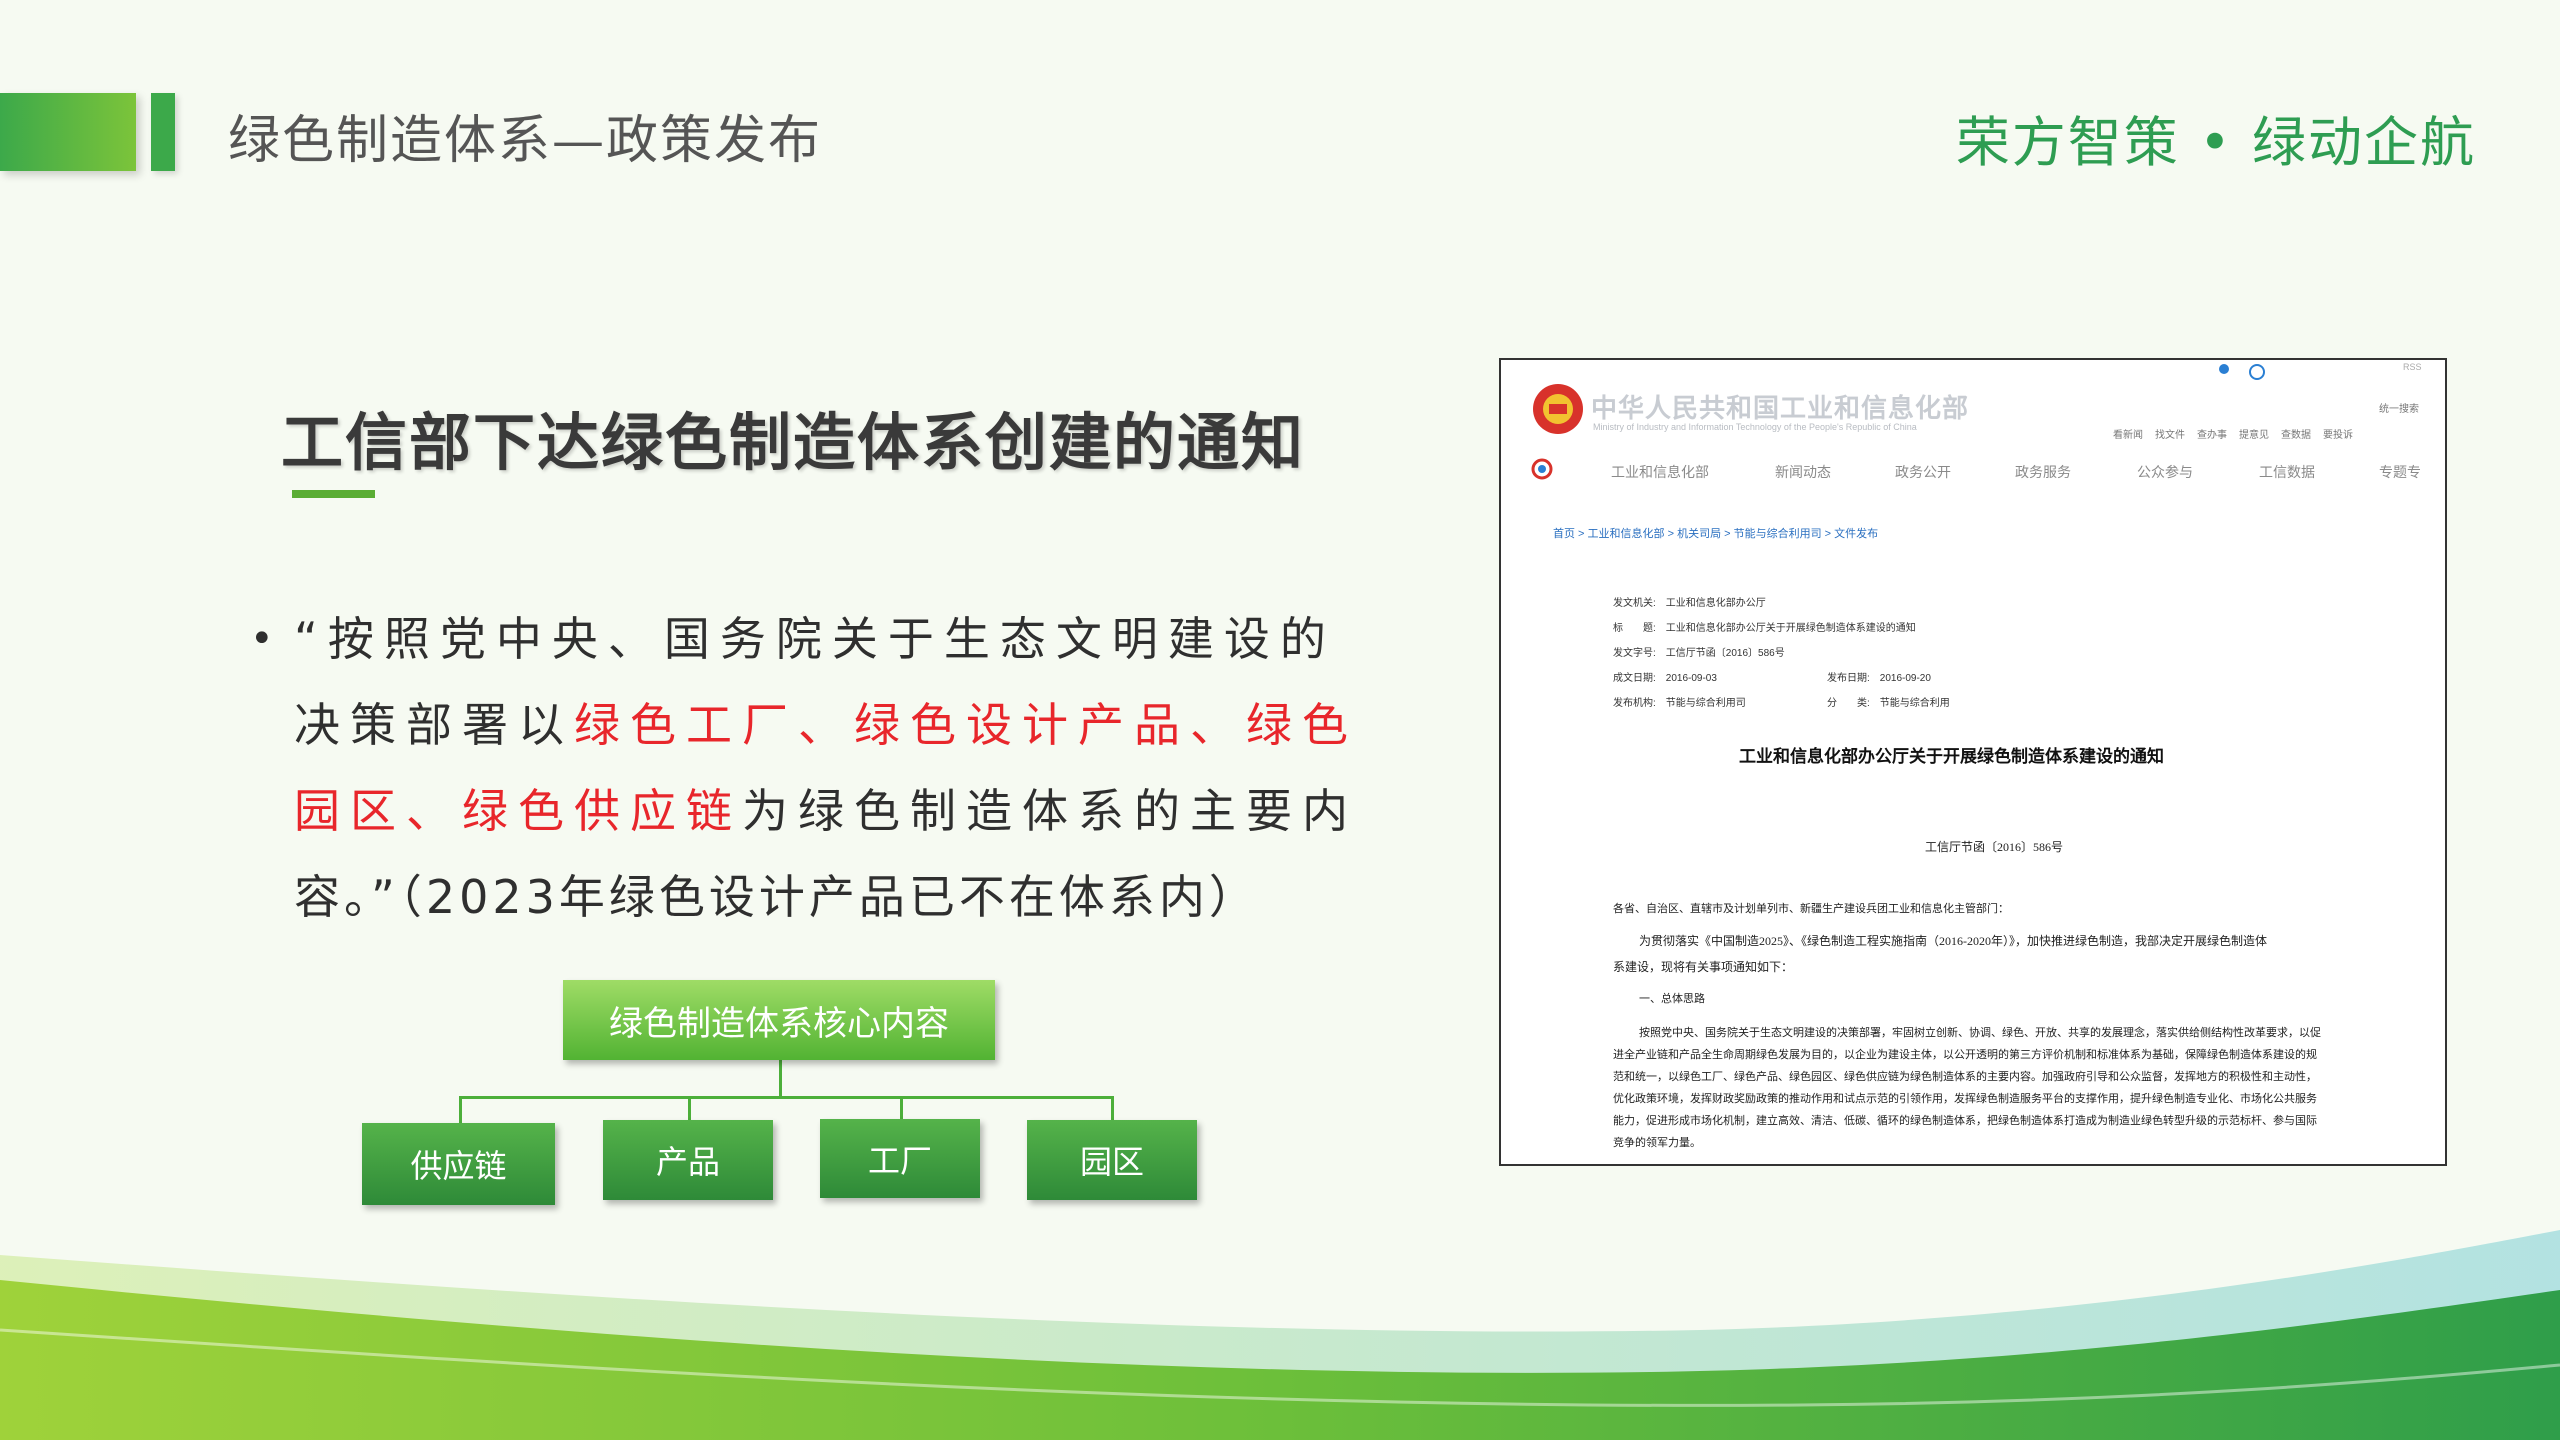 The height and width of the screenshot is (1440, 2560). Describe the element at coordinates (776, 897) in the screenshot. I see `quote-line-4: 容。”（2023年绿色设计产品已不在体系内）` at that location.